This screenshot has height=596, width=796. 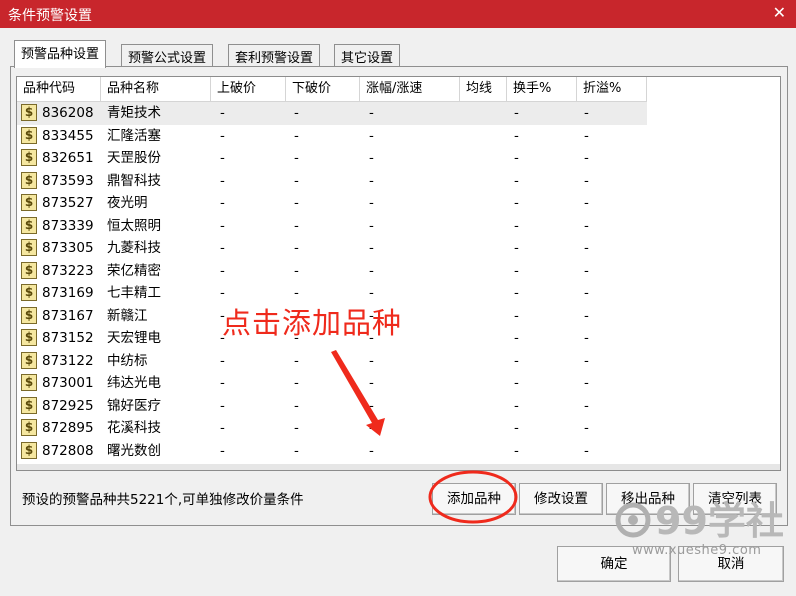 I want to click on col-header-down-price: 下破价, so click(x=323, y=89).